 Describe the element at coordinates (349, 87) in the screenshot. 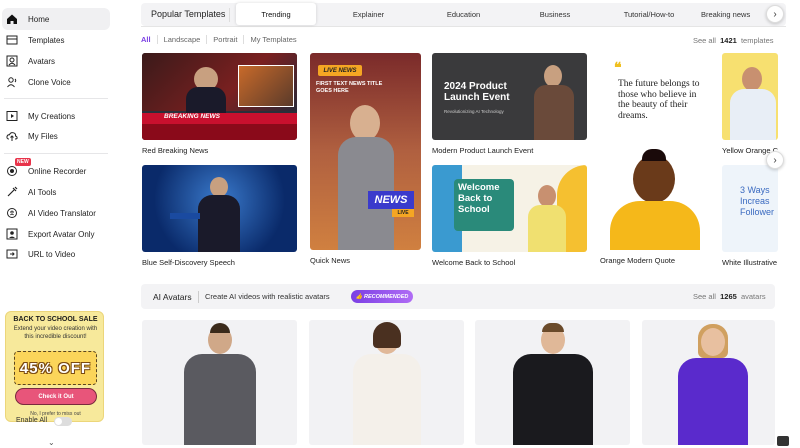

I see `news-title-text: FIRST TEXT NEWS TITLE GOES HERE` at that location.